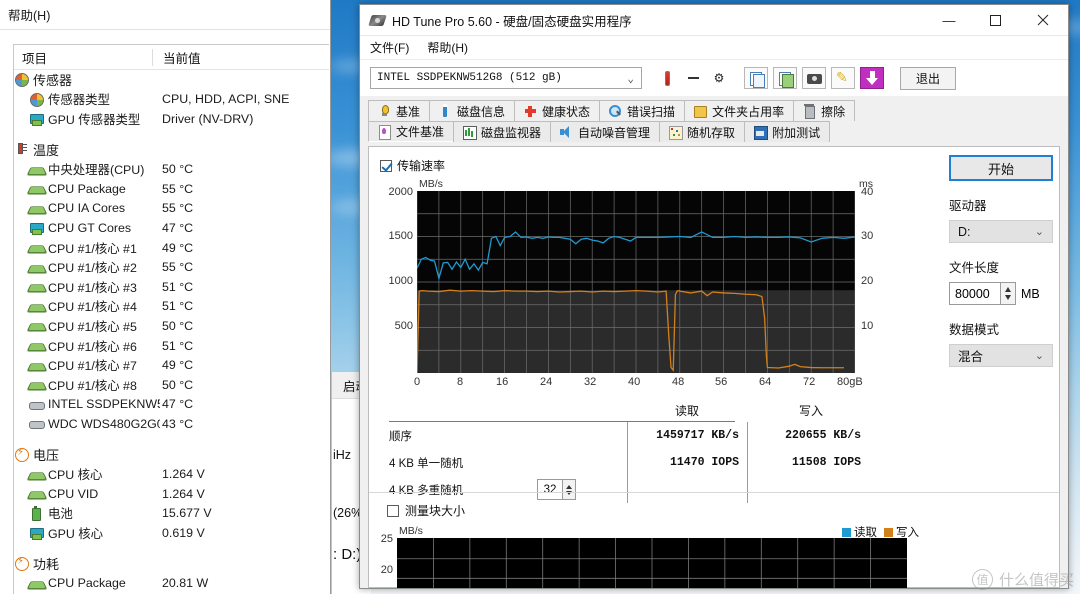 This screenshot has width=1080, height=594. I want to click on sensor-row: CPU IA Cores 55 °C, so click(171, 209).